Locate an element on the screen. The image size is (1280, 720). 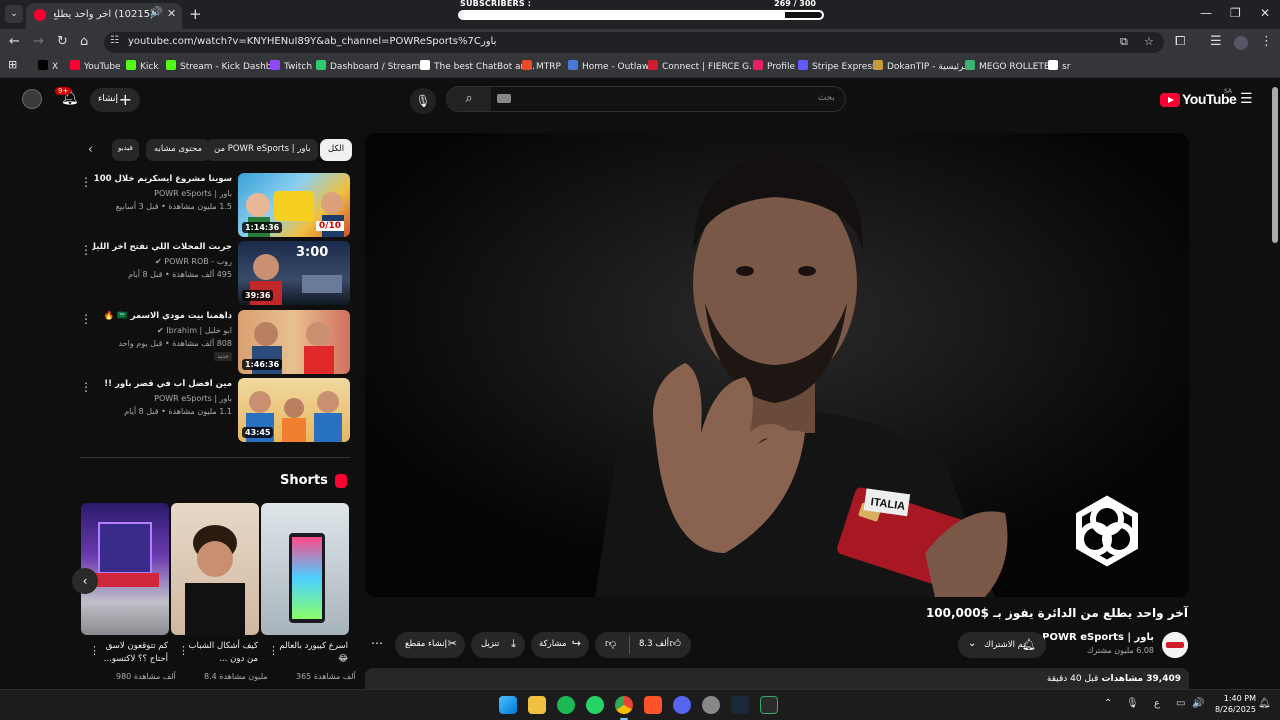
close-window-icon: ✕ is located at coordinates (1265, 13).